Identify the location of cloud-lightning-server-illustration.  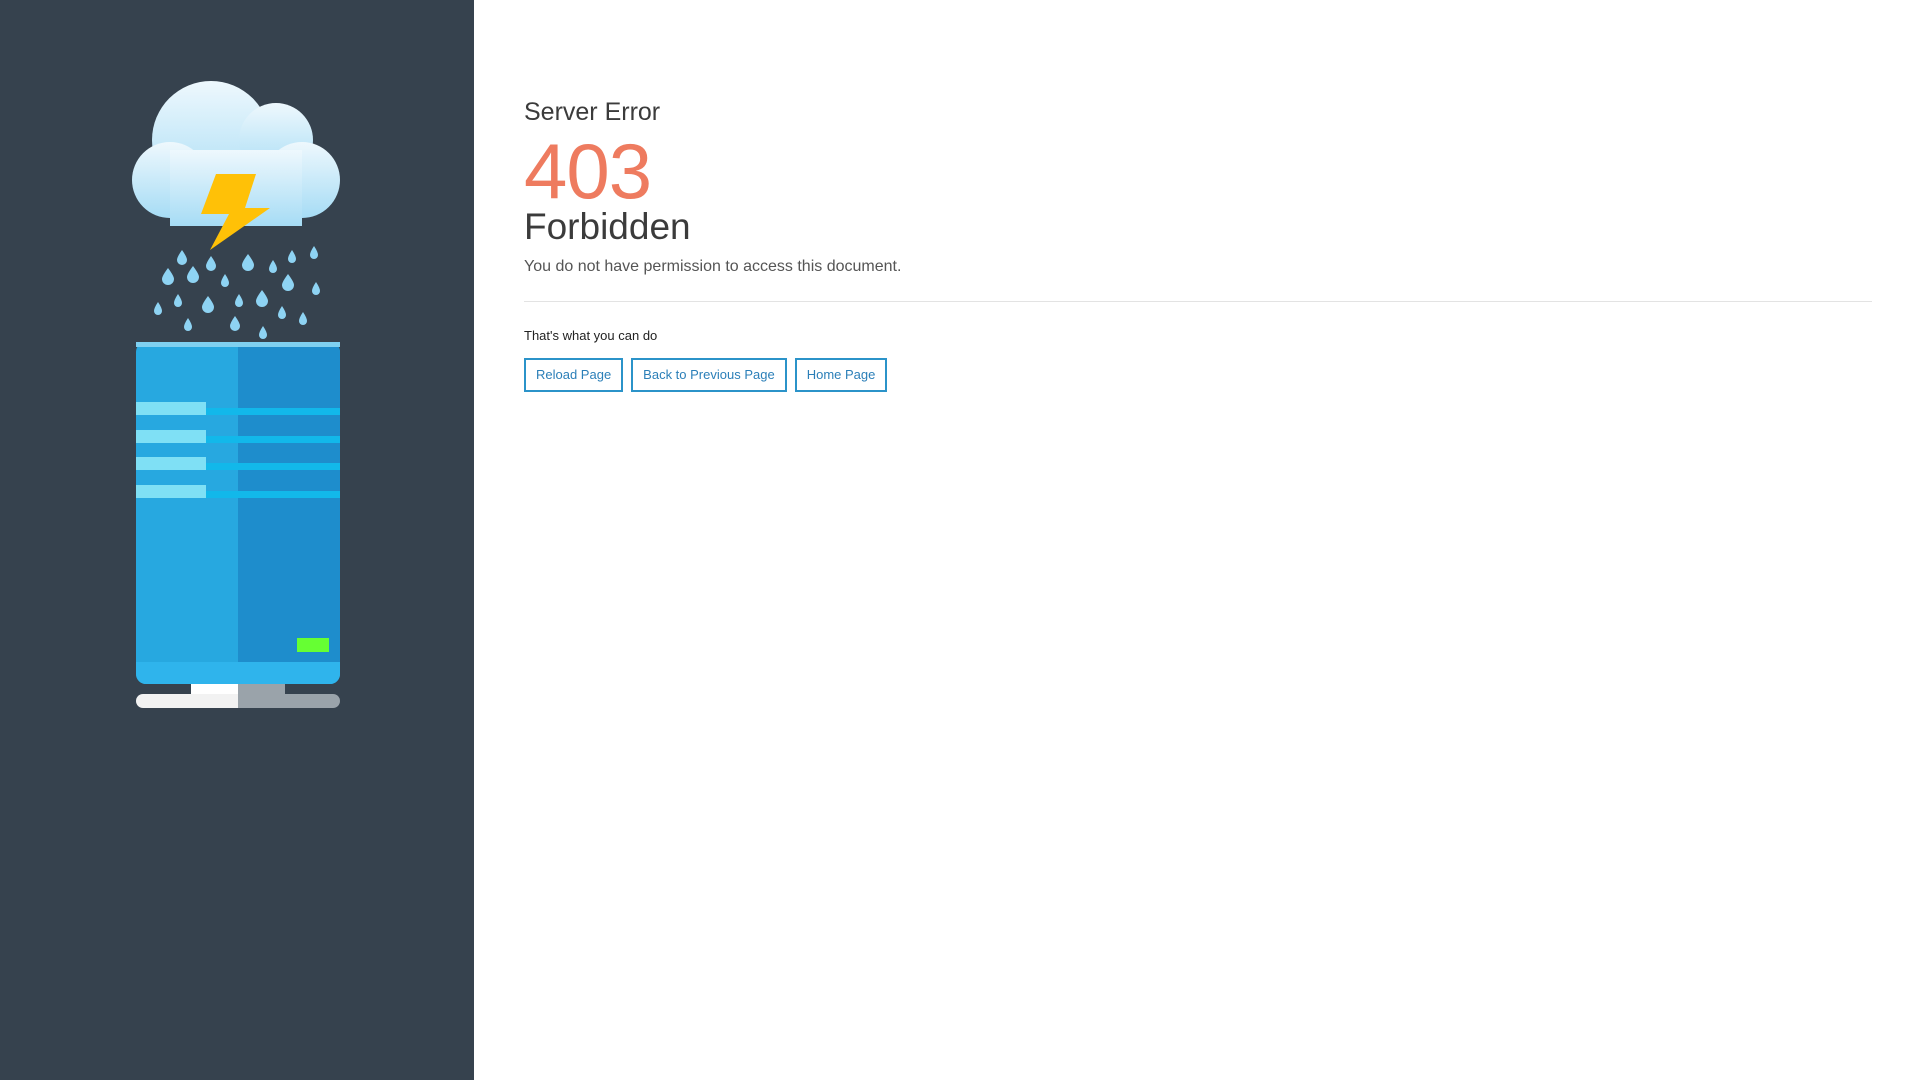
(236, 394).